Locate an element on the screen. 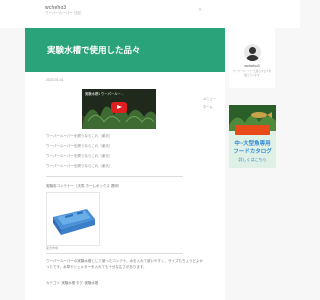  page-title: 実験水槽で使用した品々 is located at coordinates (94, 51).